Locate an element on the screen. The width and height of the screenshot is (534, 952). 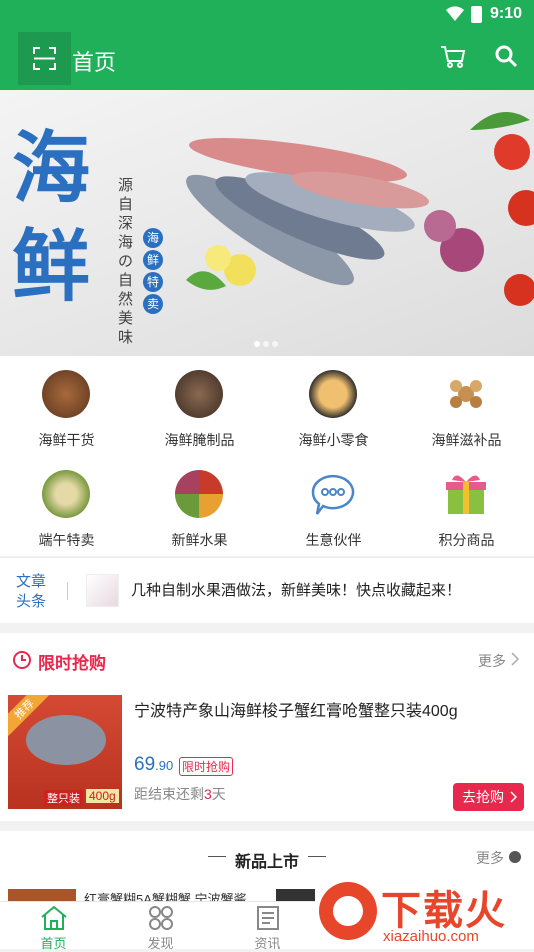
news-icon is located at coordinates (268, 918).